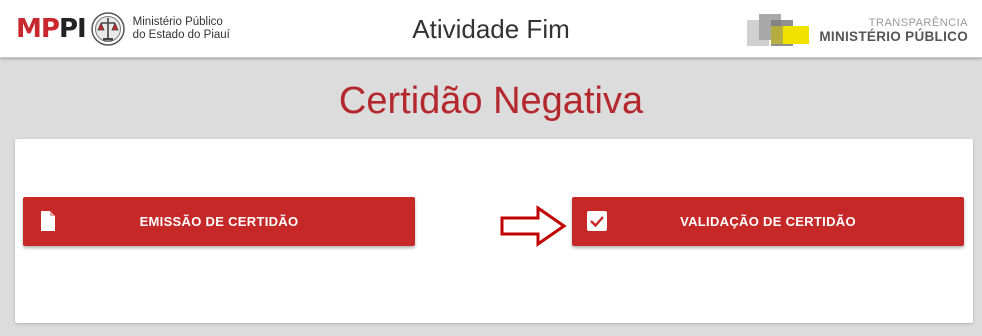  I want to click on transparency-logo: TRANSPARÊNCIA MINISTÉRIO PÚBLICO, so click(856, 30).